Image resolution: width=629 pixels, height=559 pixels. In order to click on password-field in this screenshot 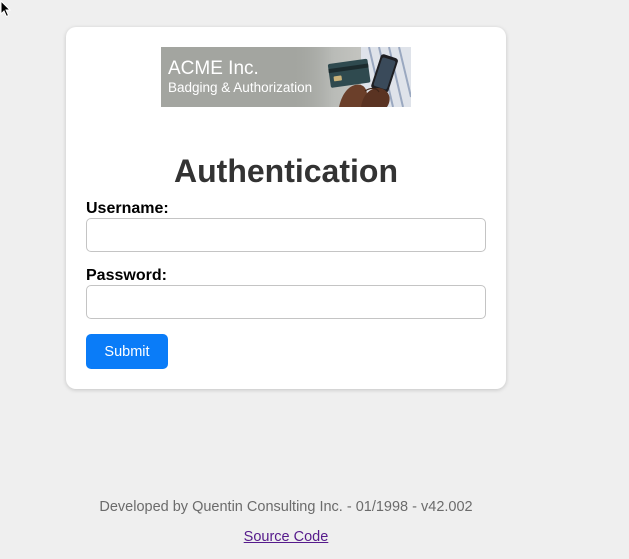, I will do `click(286, 302)`.